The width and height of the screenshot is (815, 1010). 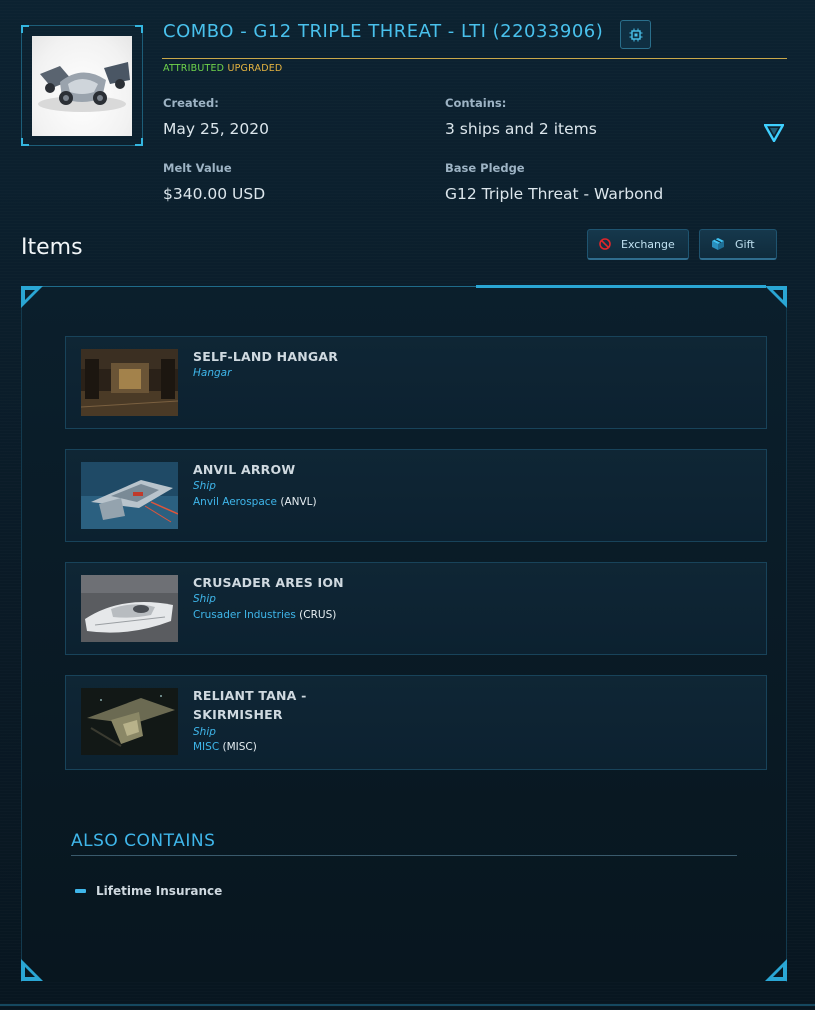 I want to click on base-pledge-label: Base Pledge, so click(x=485, y=168).